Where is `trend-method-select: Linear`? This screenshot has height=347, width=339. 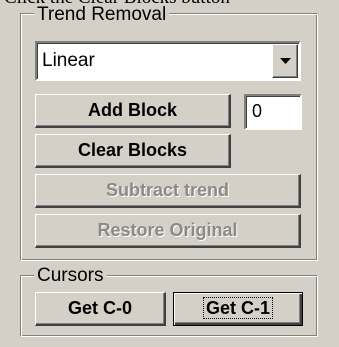
trend-method-select: Linear is located at coordinates (168, 61).